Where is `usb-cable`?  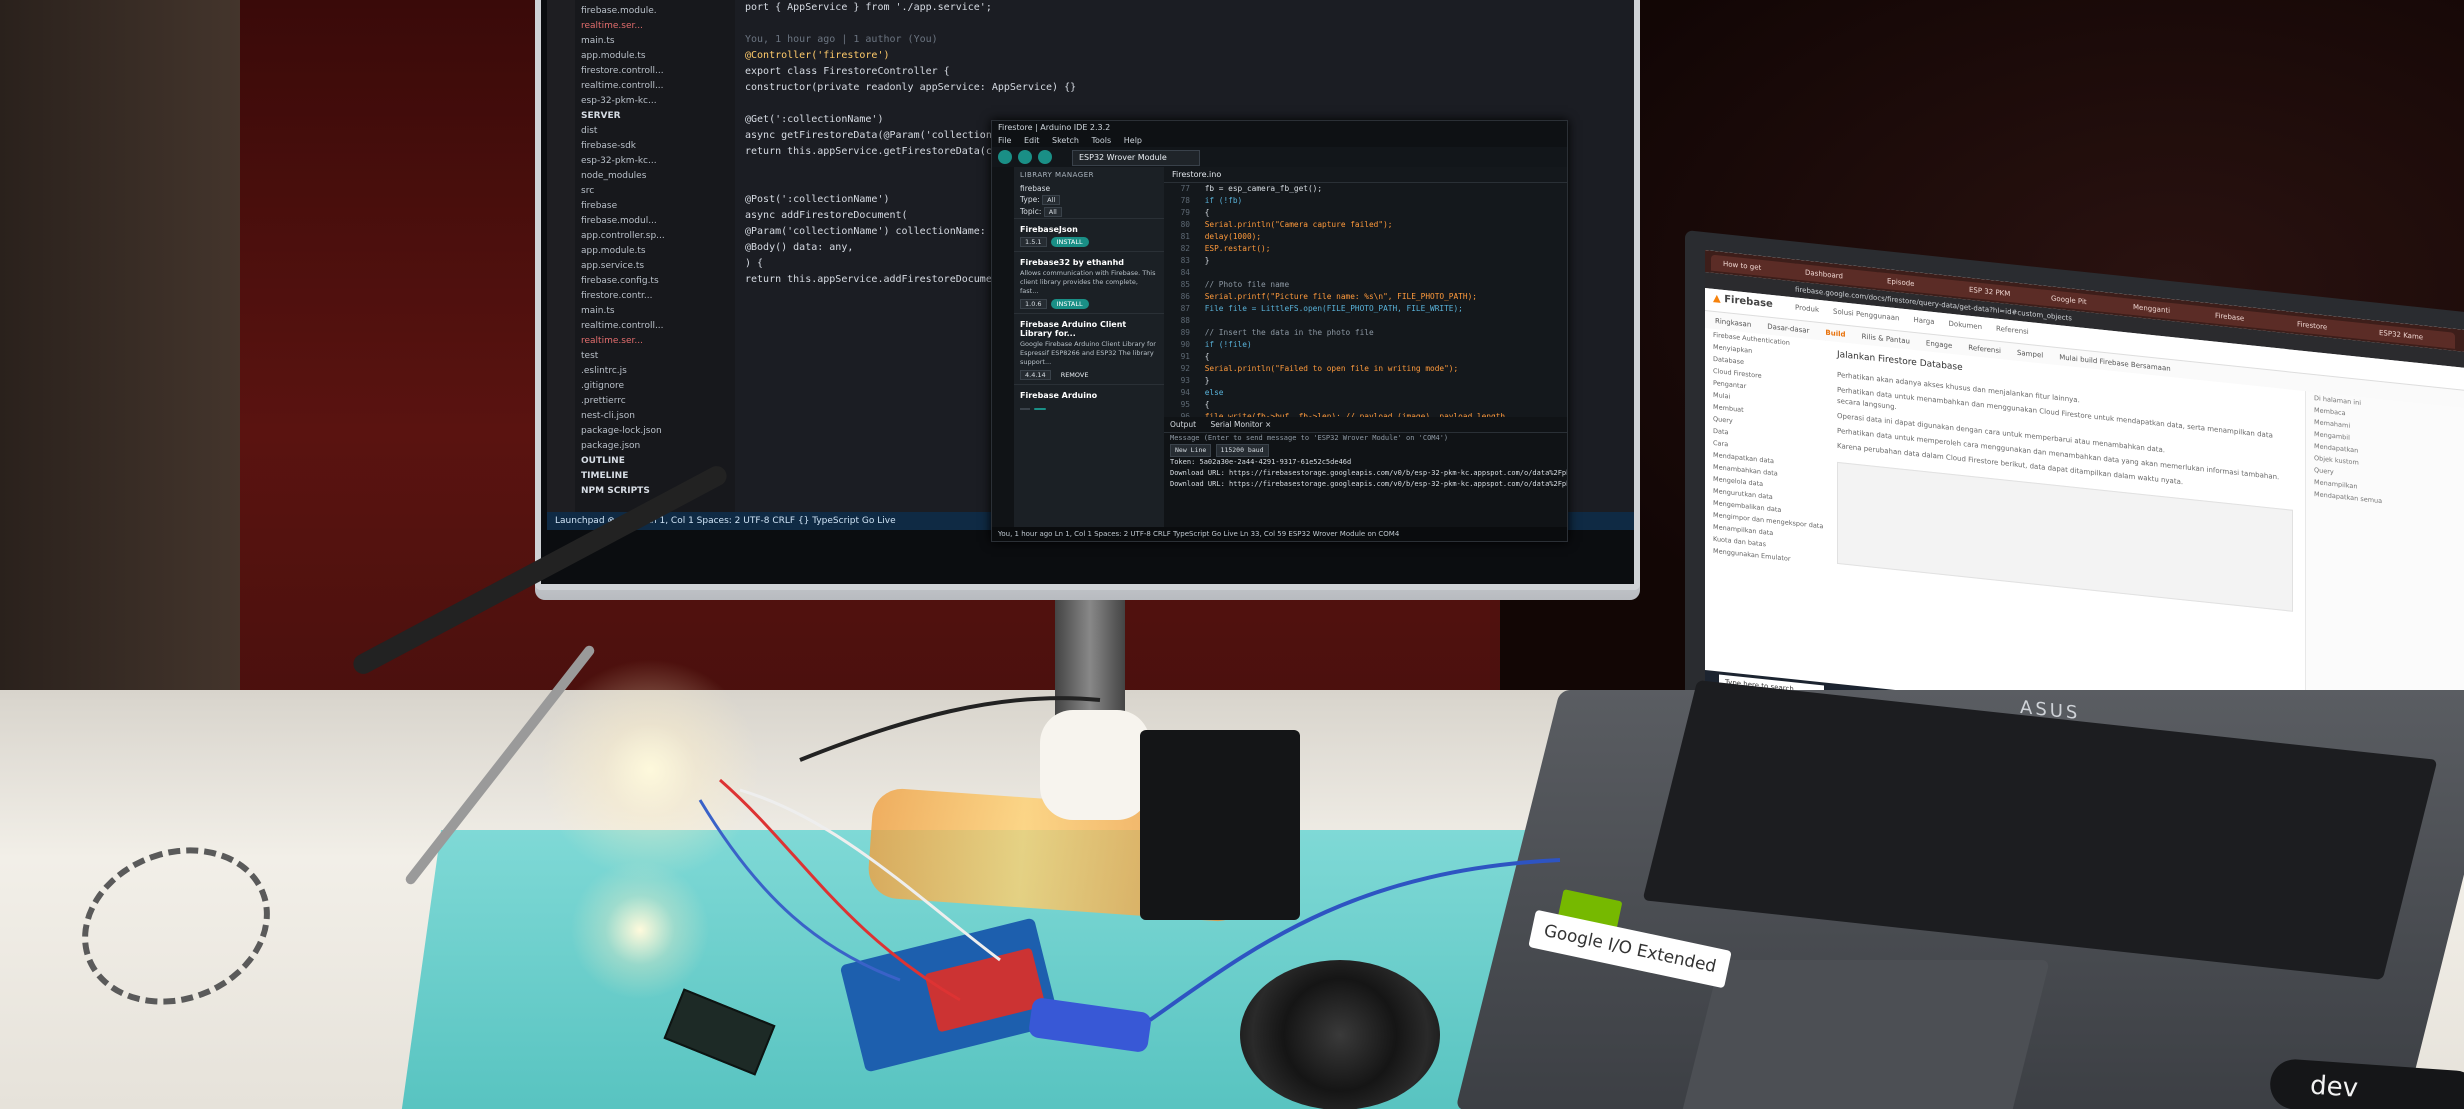 usb-cable is located at coordinates (1354, 940).